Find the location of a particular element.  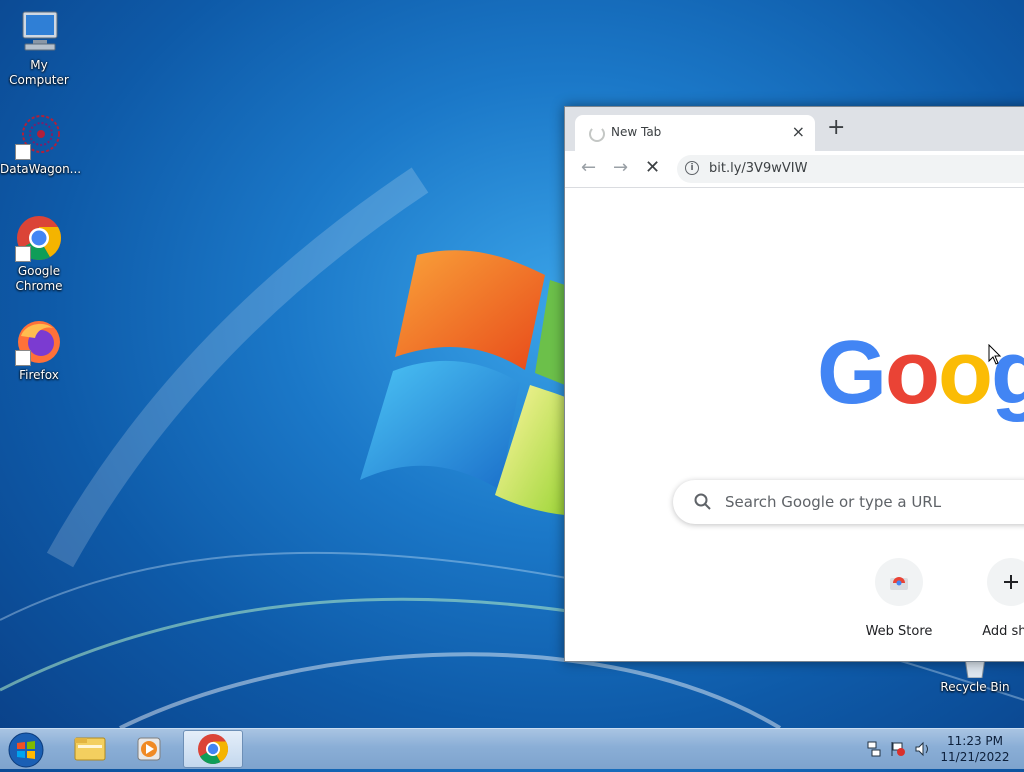

datawagon-icon is located at coordinates (39, 136).